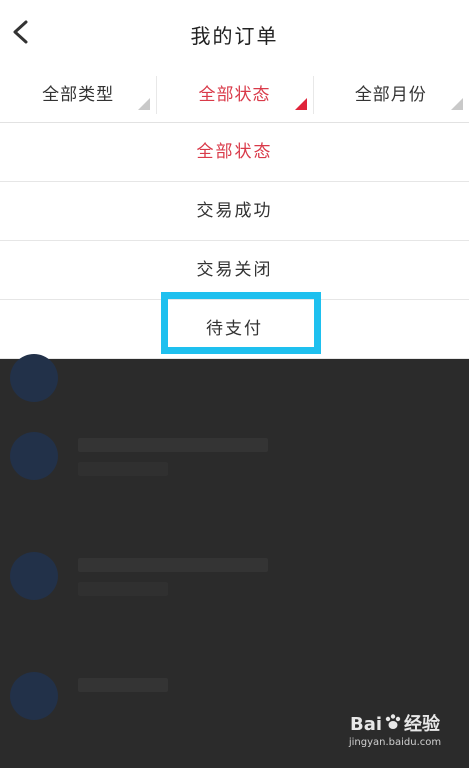 The width and height of the screenshot is (469, 768). Describe the element at coordinates (241, 323) in the screenshot. I see `highlight-box` at that location.